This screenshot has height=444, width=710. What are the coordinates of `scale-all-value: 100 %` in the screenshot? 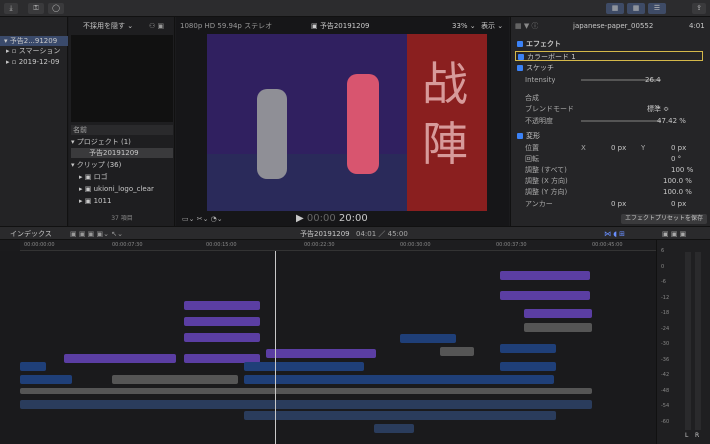 It's located at (682, 170).